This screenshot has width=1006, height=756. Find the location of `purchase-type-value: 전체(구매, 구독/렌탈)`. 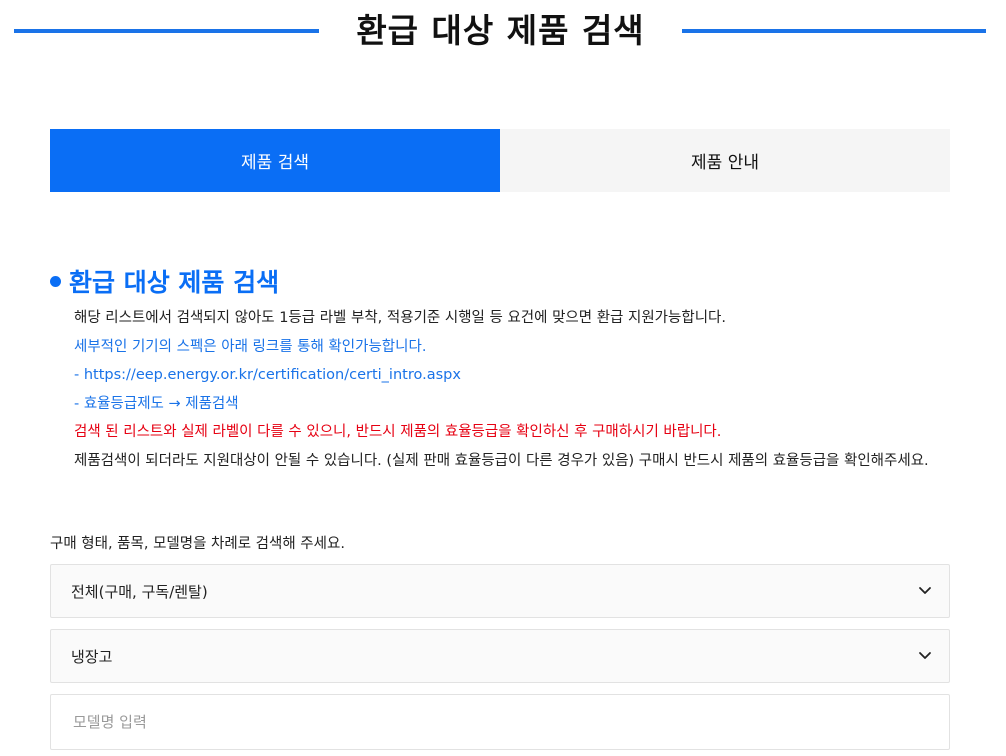

purchase-type-value: 전체(구매, 구독/렌탈) is located at coordinates (139, 591).